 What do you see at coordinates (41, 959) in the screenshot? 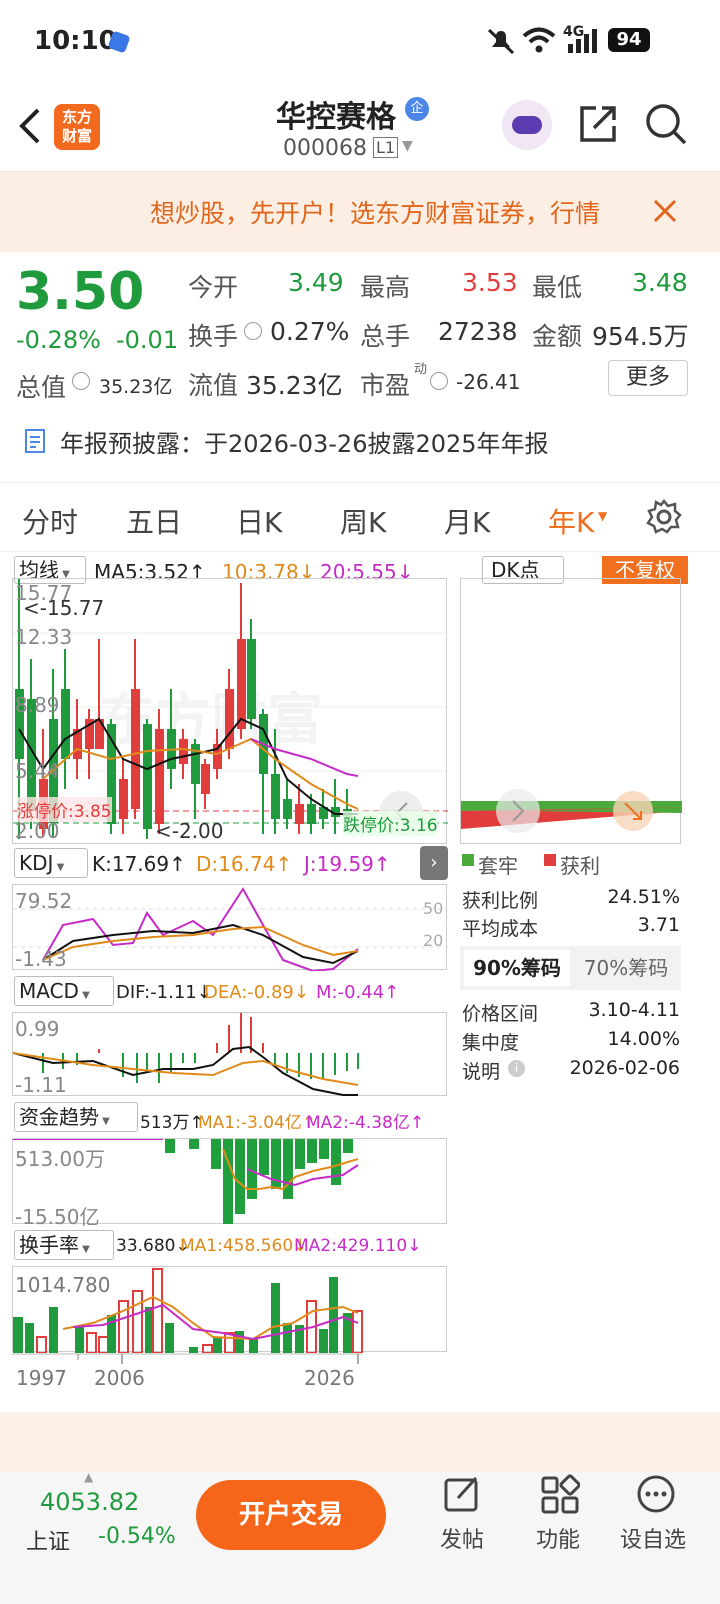
I see `kdj-y-min: -1.43` at bounding box center [41, 959].